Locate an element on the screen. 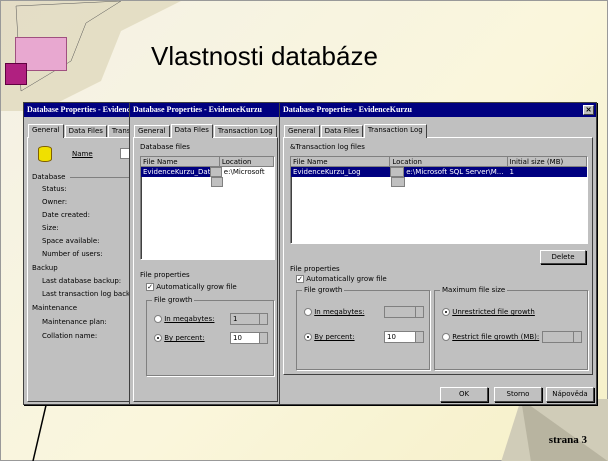 This screenshot has height=461, width=608. collation-name-label: Collation name: is located at coordinates (70, 336).